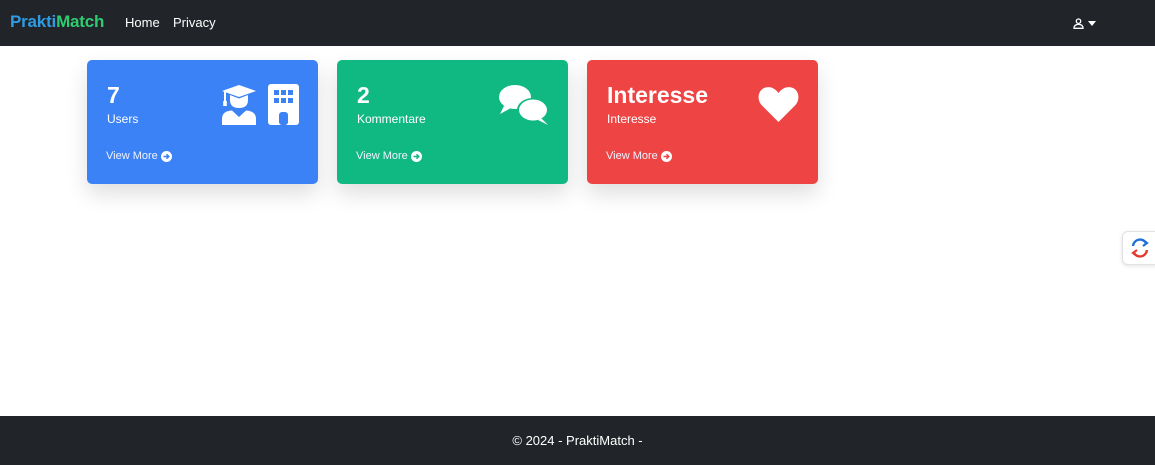  What do you see at coordinates (33, 21) in the screenshot?
I see `brand-name-part1: Prakti` at bounding box center [33, 21].